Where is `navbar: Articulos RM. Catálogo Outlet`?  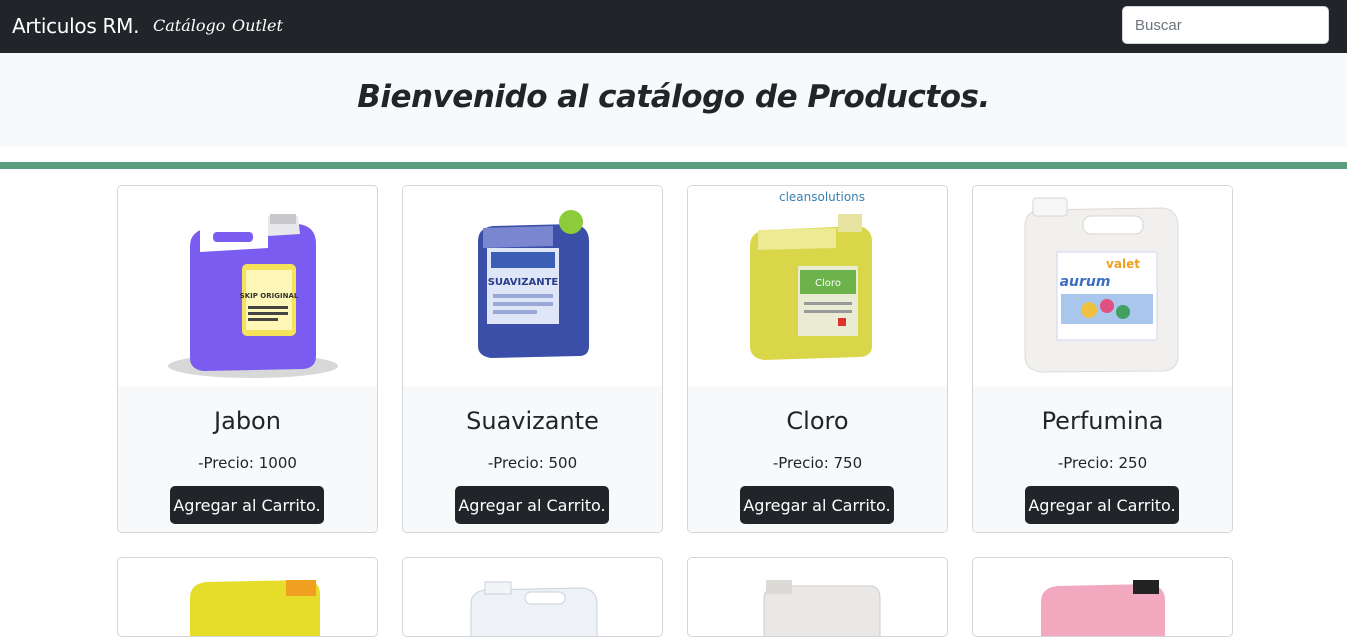
navbar: Articulos RM. Catálogo Outlet is located at coordinates (673, 26).